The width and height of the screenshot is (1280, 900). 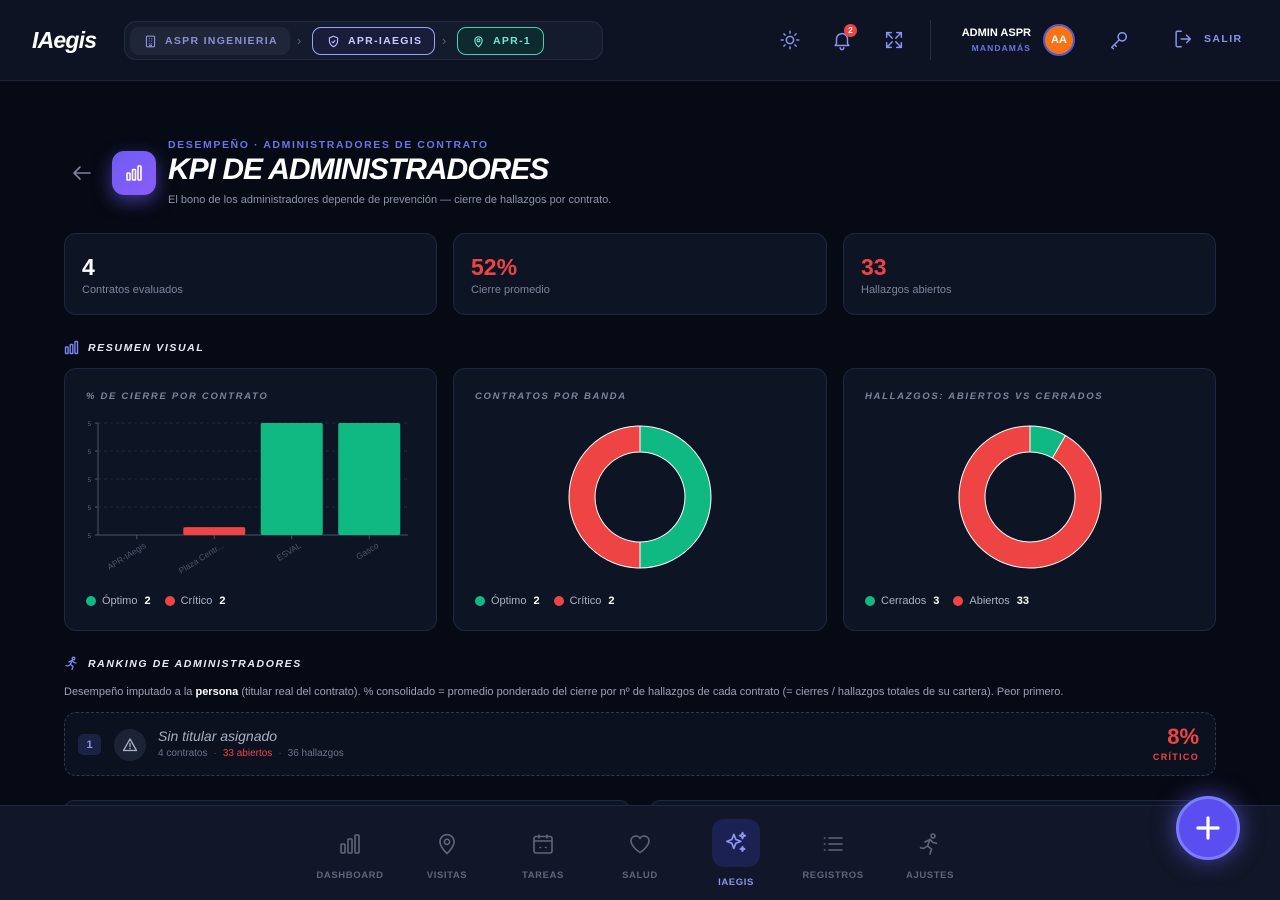 I want to click on x-tick-label: Gasco, so click(x=367, y=551).